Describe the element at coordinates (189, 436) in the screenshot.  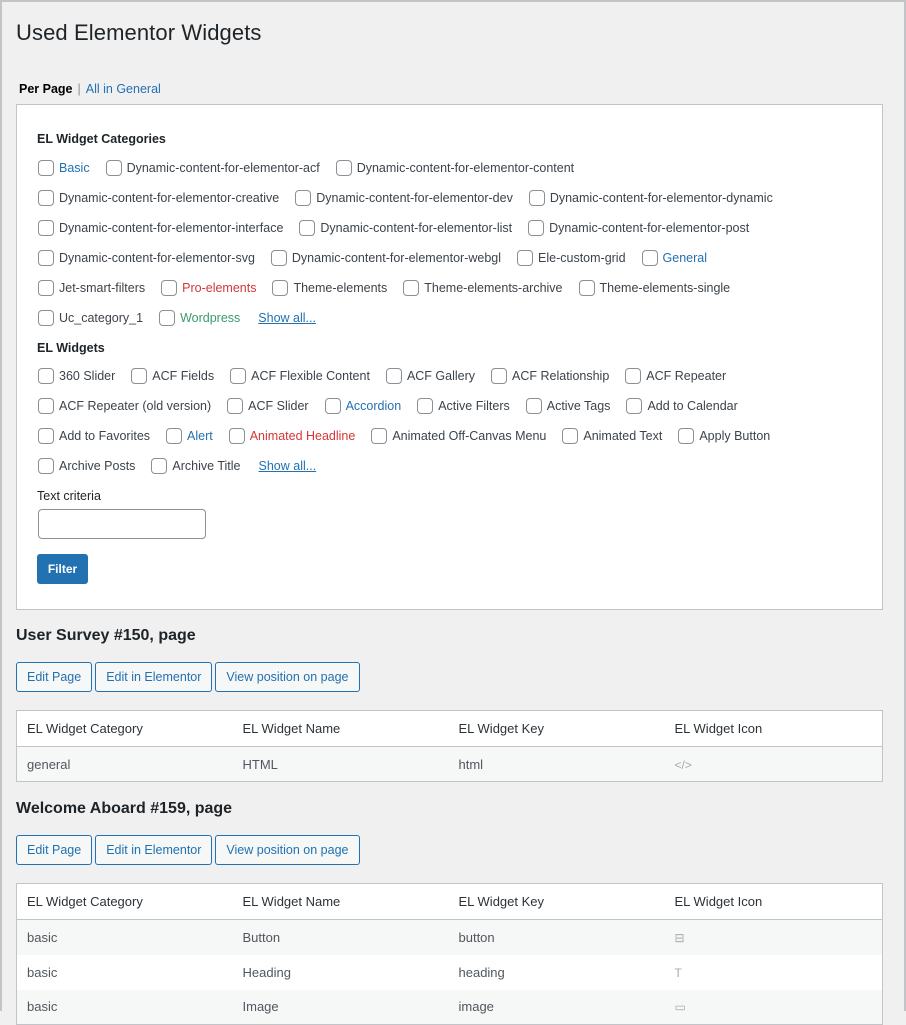
I see `widgets-checkbox-item: Alert` at that location.